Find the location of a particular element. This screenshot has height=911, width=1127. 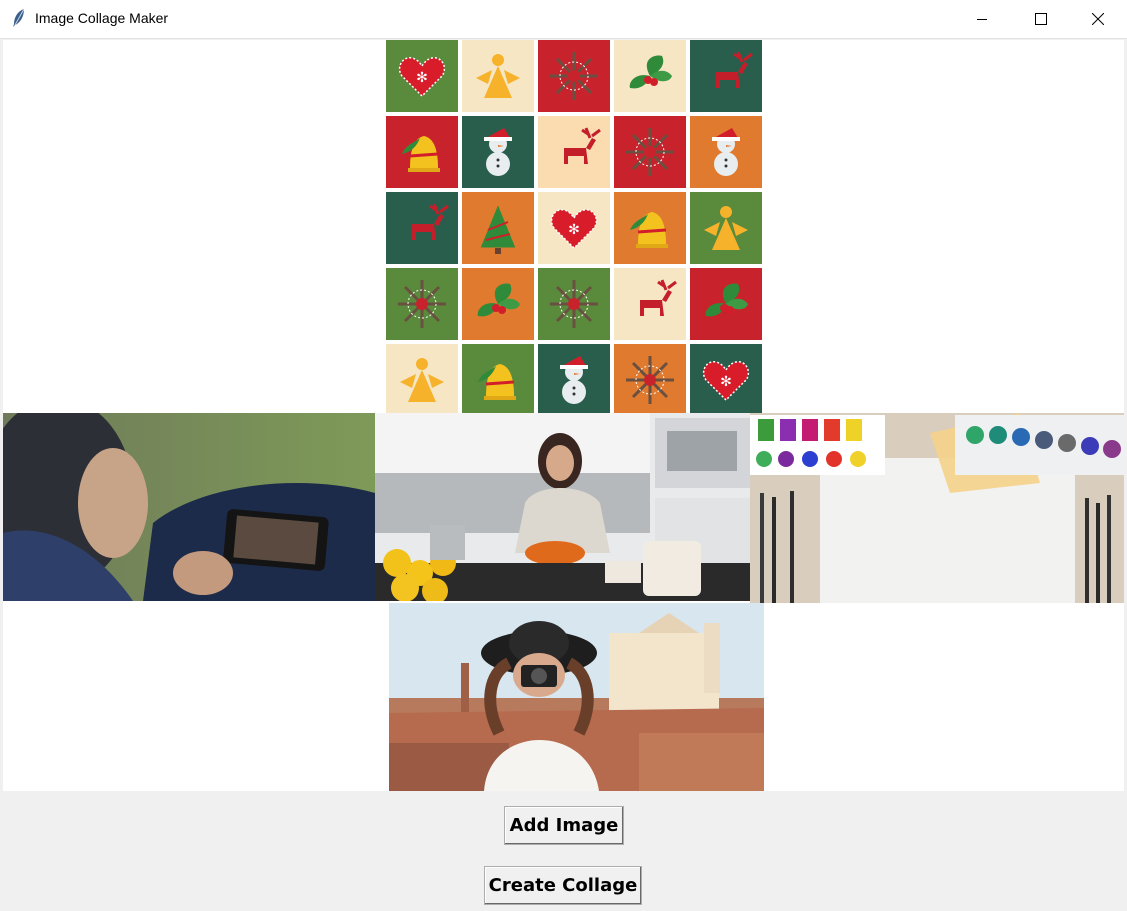

minimize-button is located at coordinates (982, 19).